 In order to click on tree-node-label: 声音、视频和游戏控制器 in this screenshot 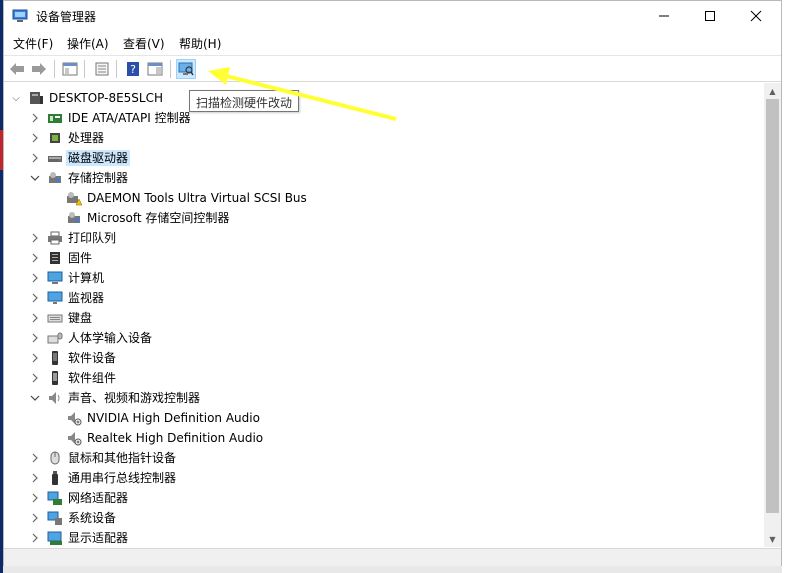, I will do `click(134, 398)`.